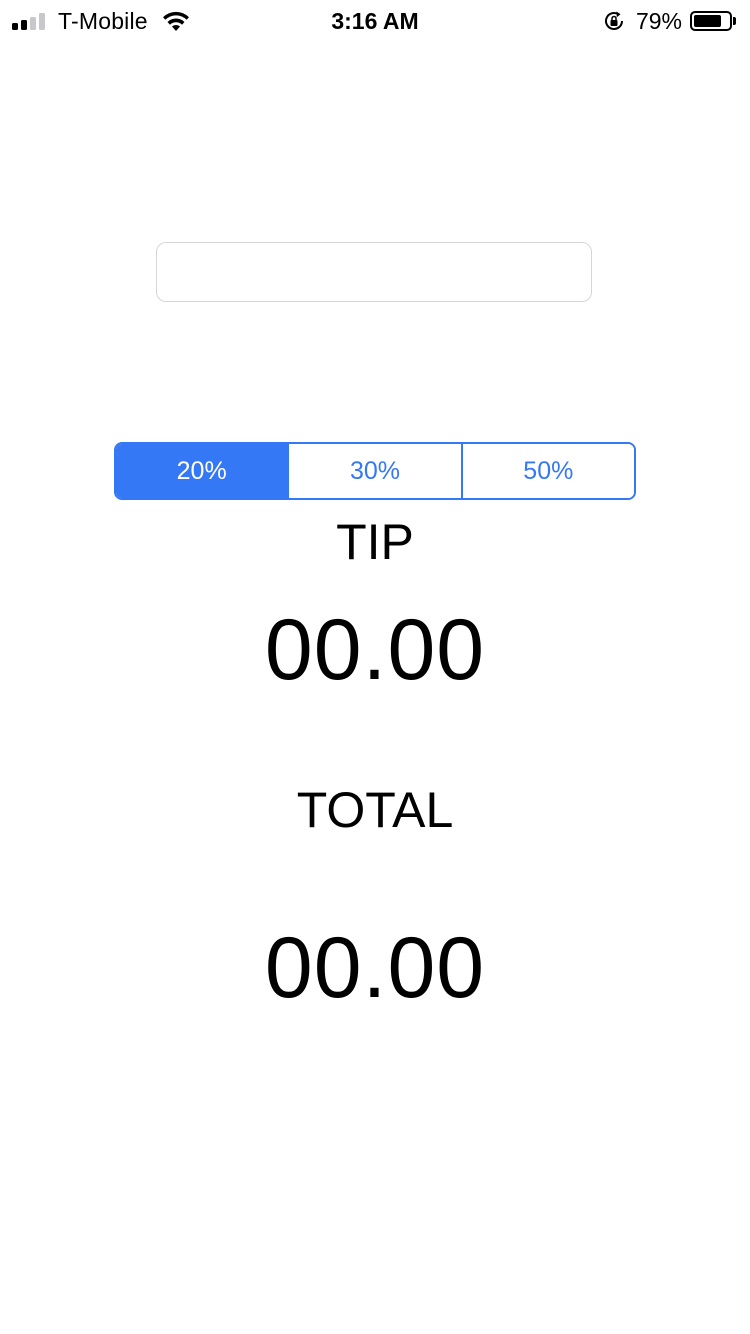 The image size is (750, 1334). I want to click on battery-level-fill, so click(707, 21).